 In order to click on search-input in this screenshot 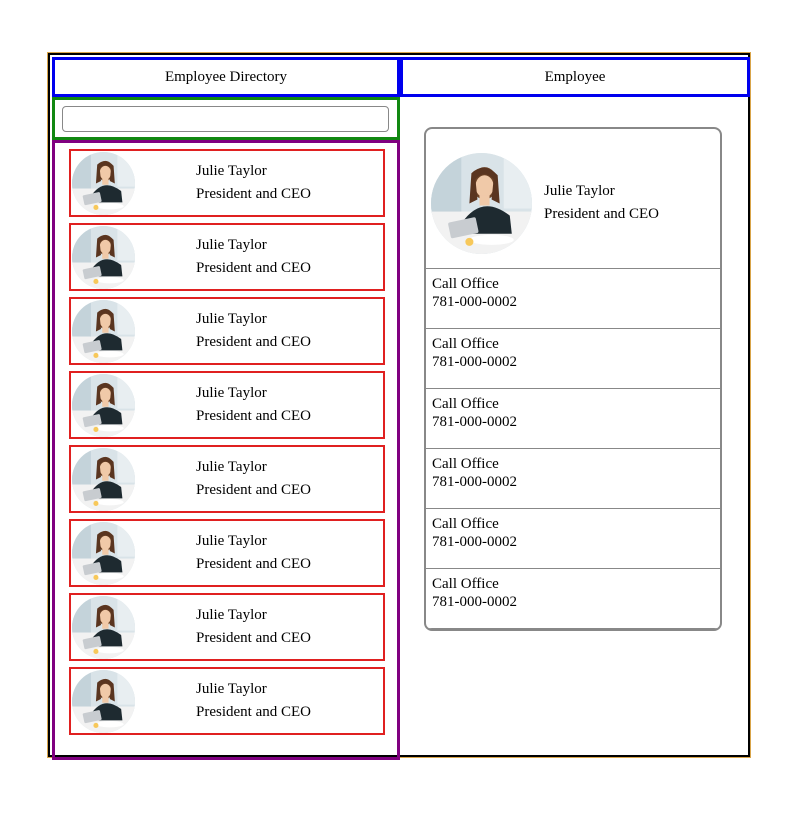, I will do `click(225, 119)`.